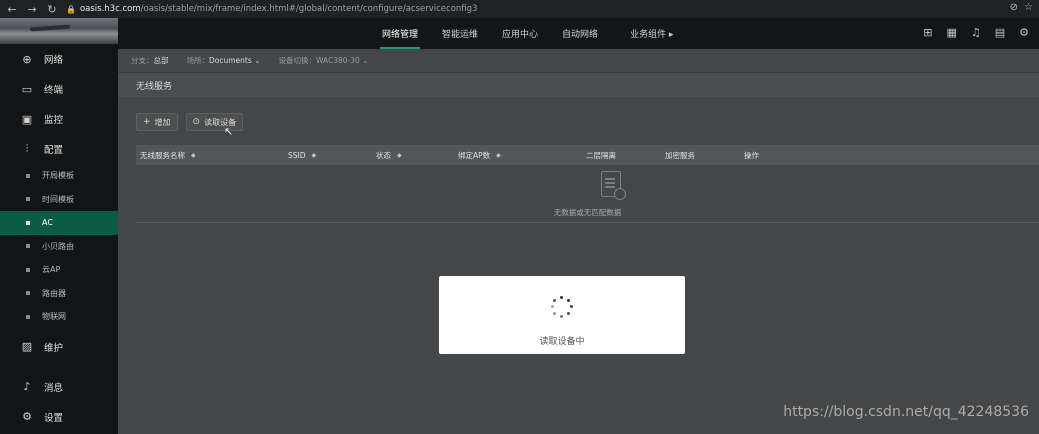  What do you see at coordinates (54, 293) in the screenshot?
I see `sidebar-sub-label: 路由器` at bounding box center [54, 293].